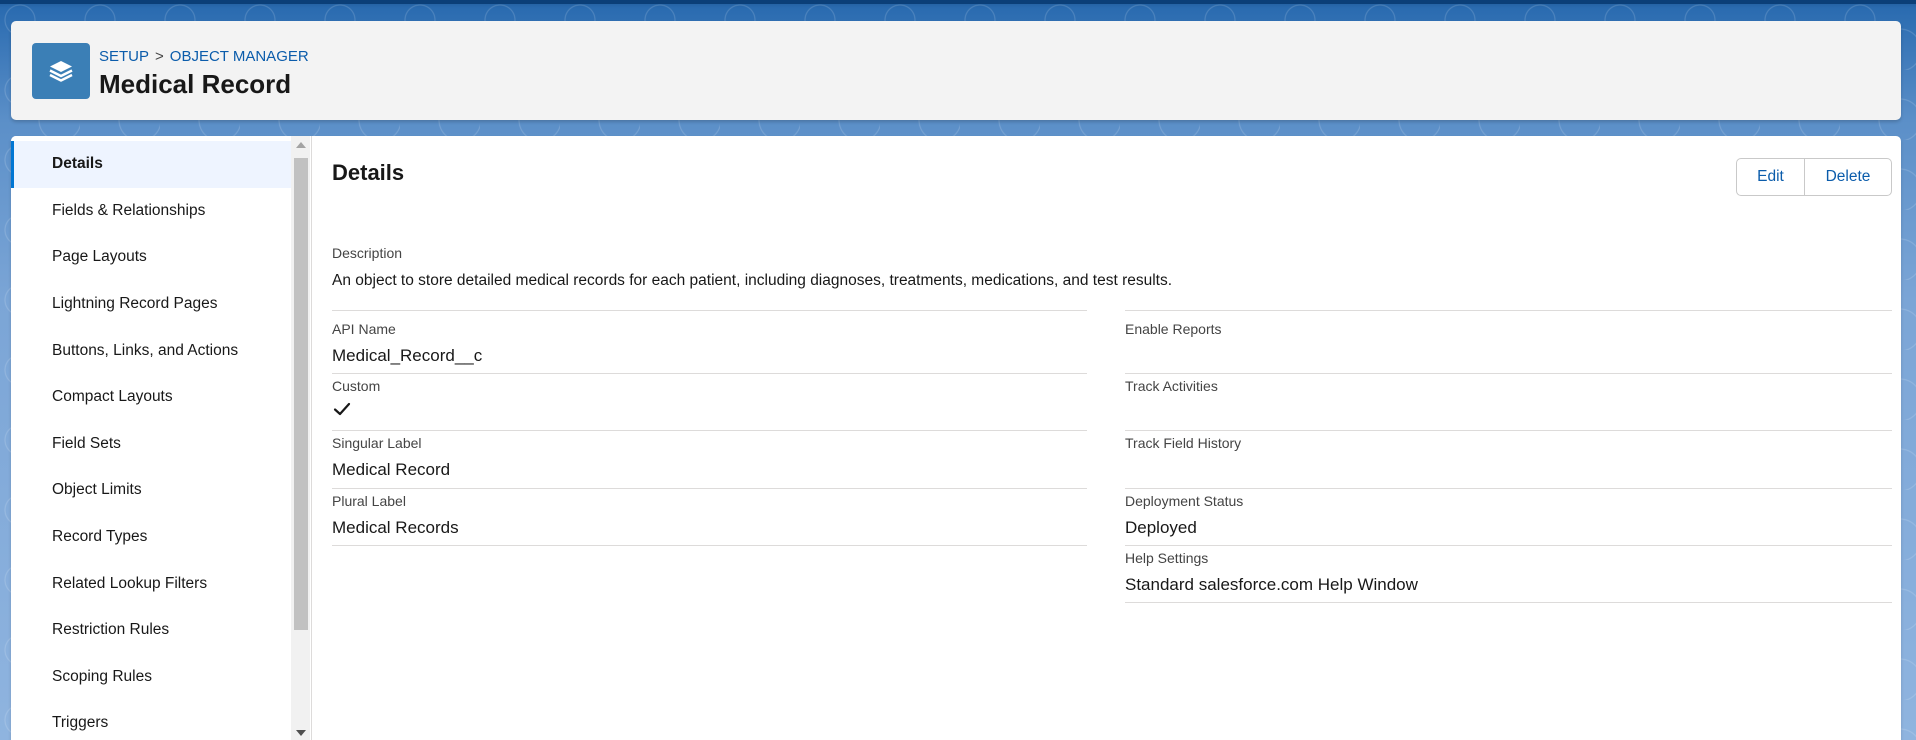 The height and width of the screenshot is (740, 1916). What do you see at coordinates (301, 733) in the screenshot?
I see `scroll-down-arrow-icon` at bounding box center [301, 733].